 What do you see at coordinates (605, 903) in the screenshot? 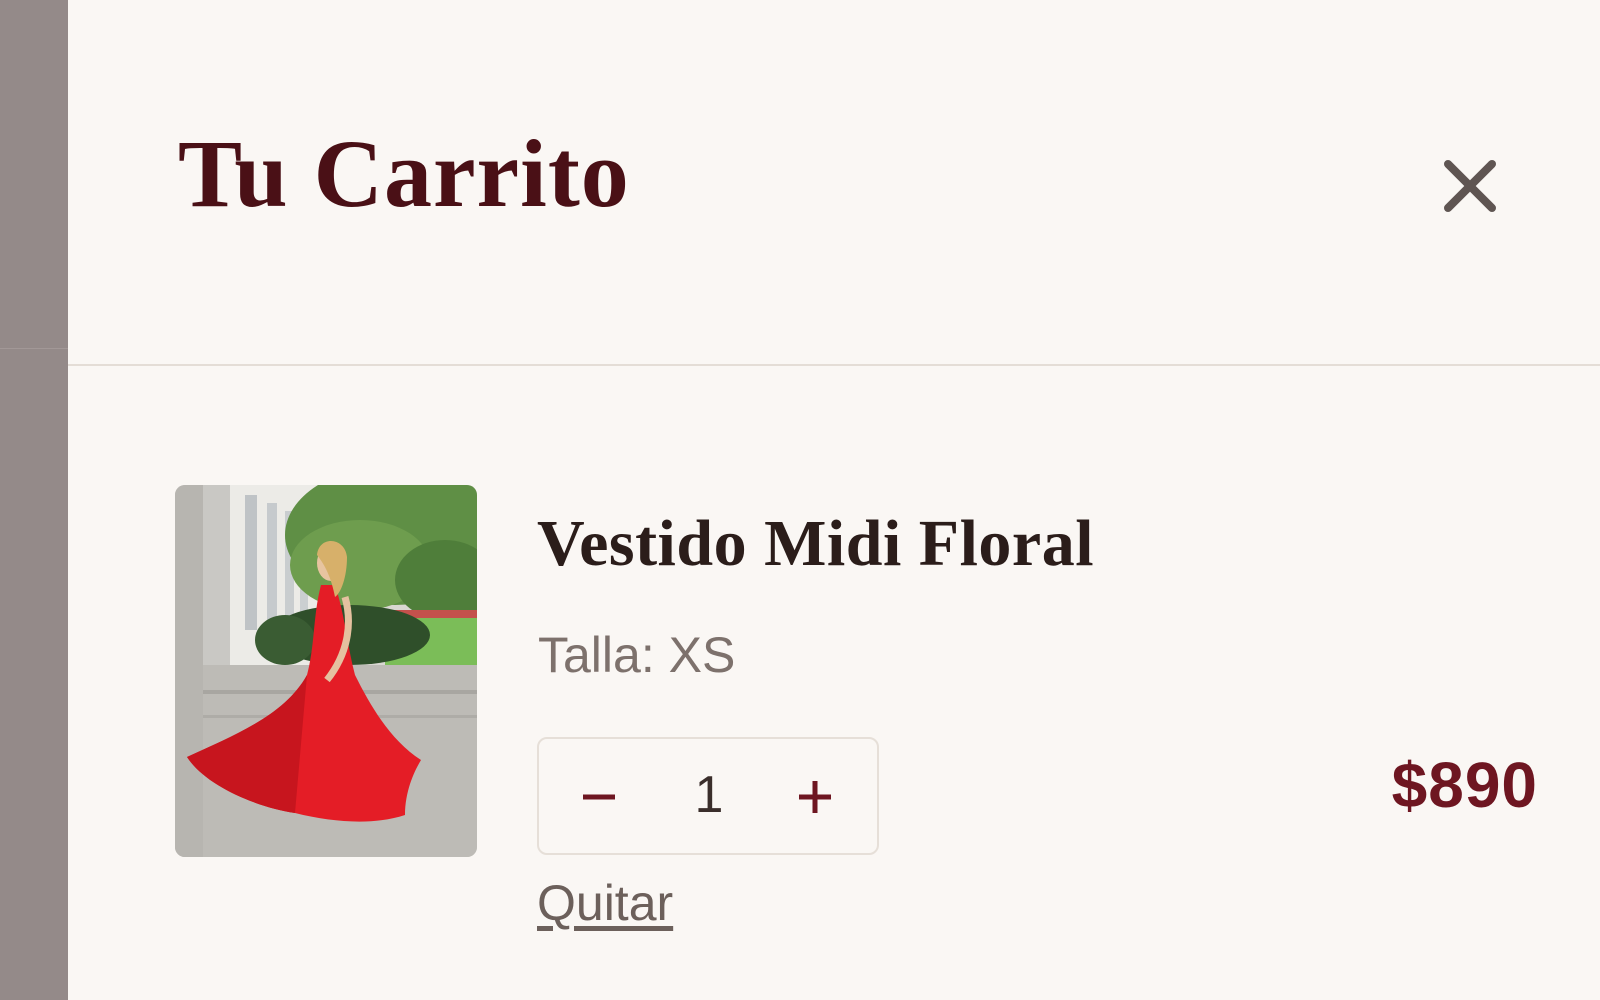
I see `remove-item-link: Quitar` at bounding box center [605, 903].